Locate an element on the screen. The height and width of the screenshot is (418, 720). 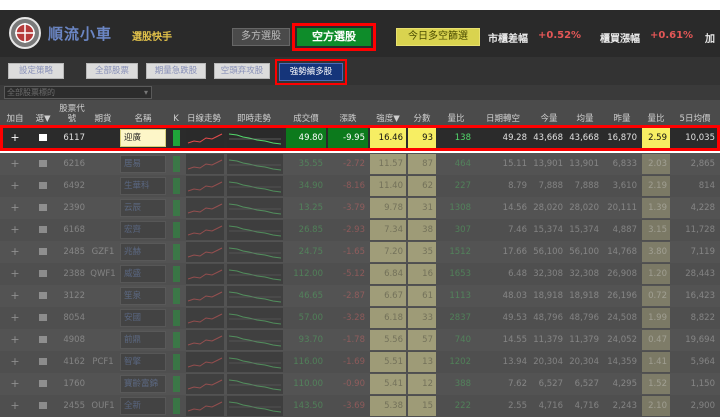
col-header: 名稱 is located at coordinates (143, 113).